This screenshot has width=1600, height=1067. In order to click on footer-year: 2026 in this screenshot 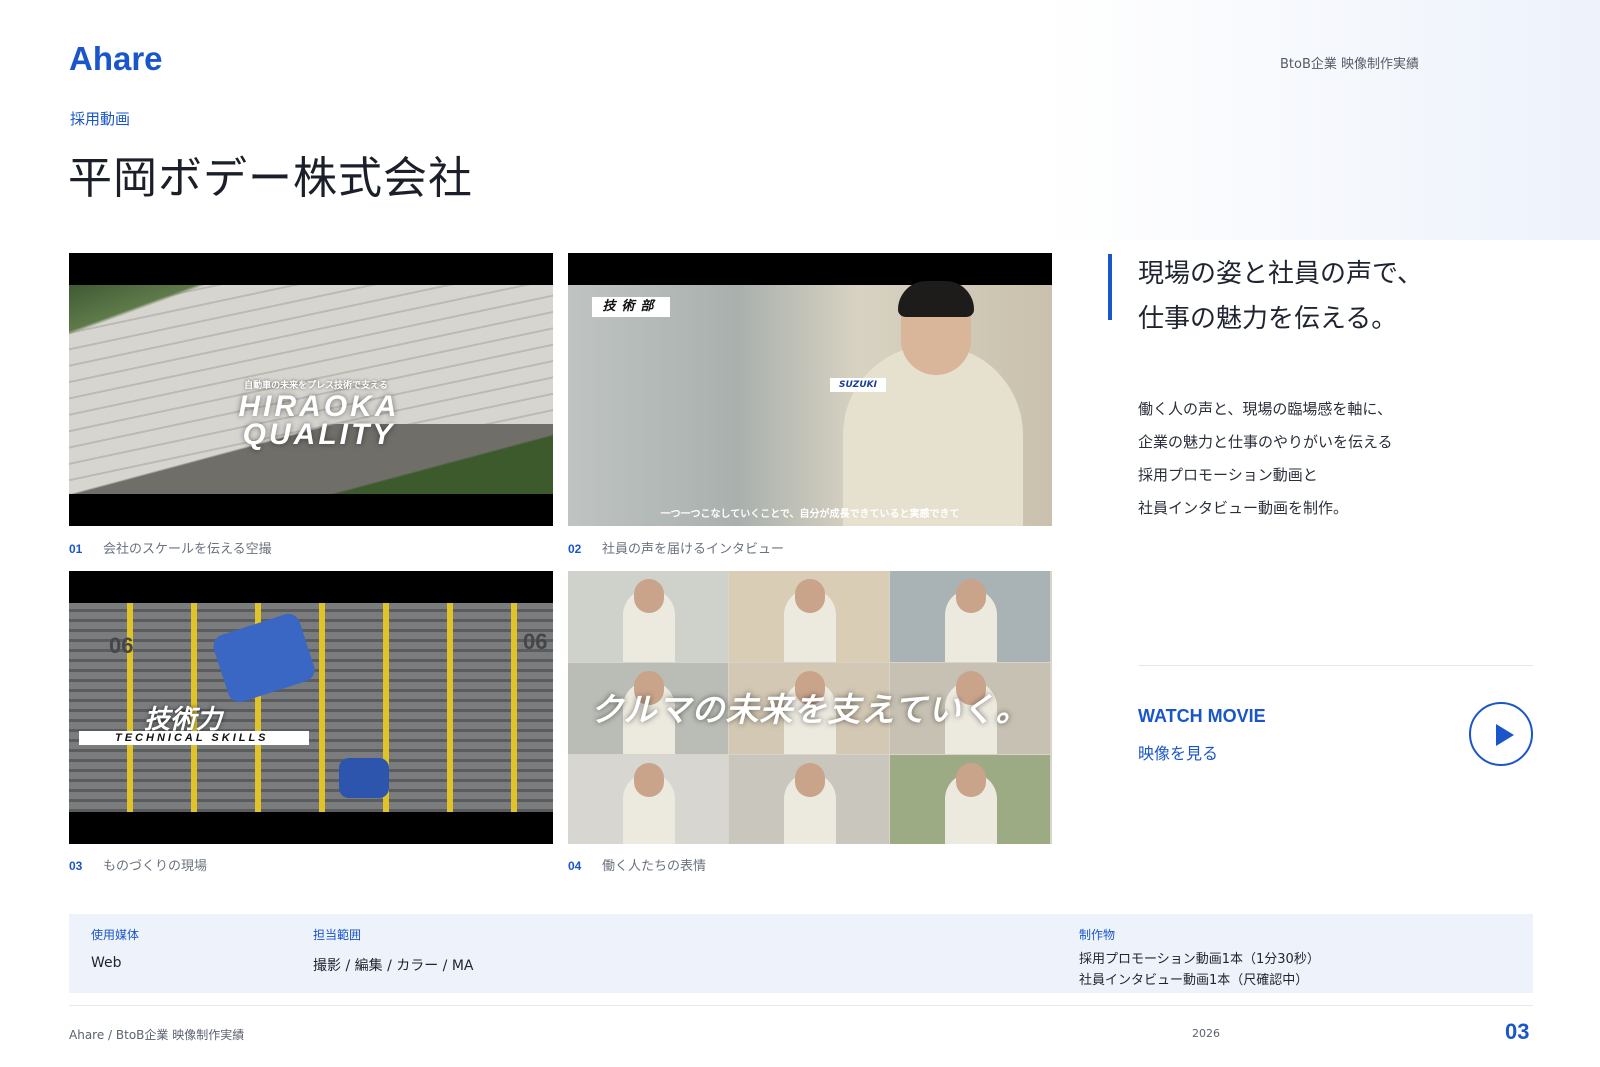, I will do `click(1206, 1033)`.